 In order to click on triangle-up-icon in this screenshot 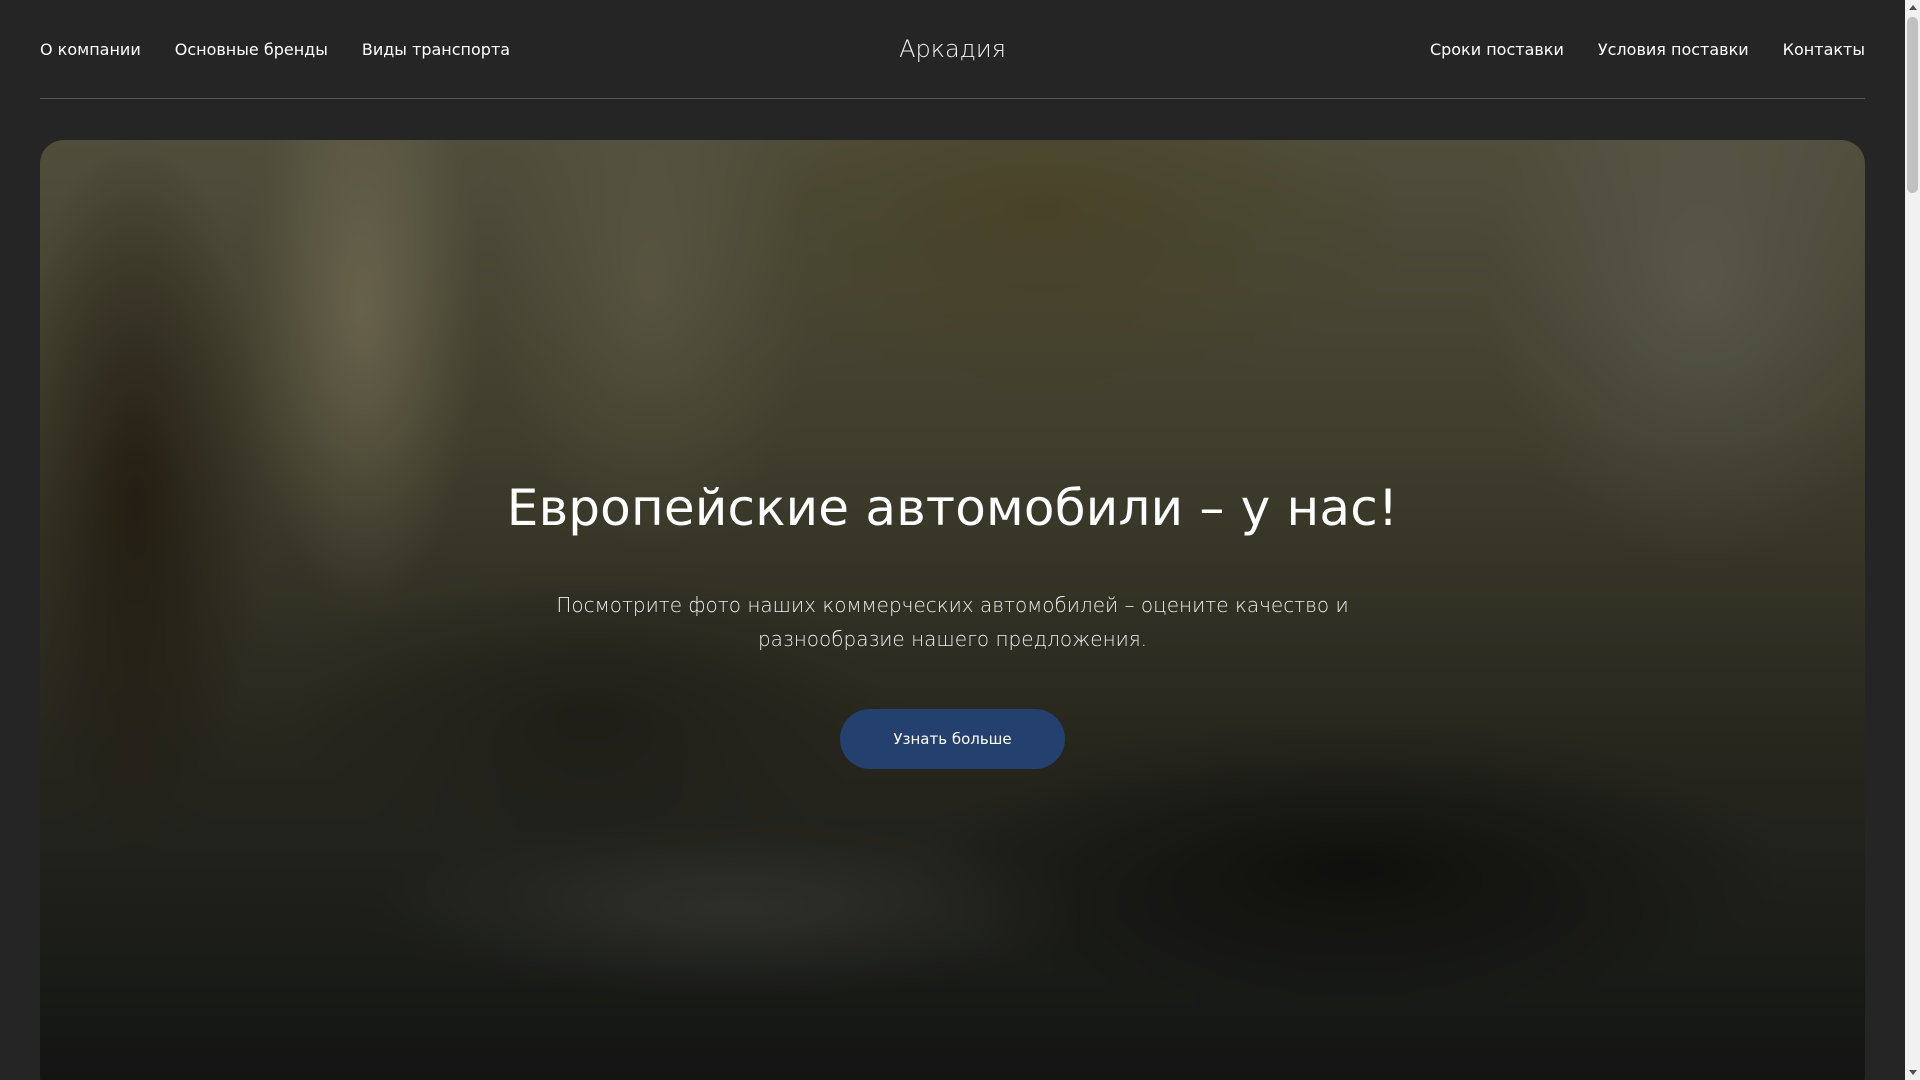, I will do `click(1912, 7)`.